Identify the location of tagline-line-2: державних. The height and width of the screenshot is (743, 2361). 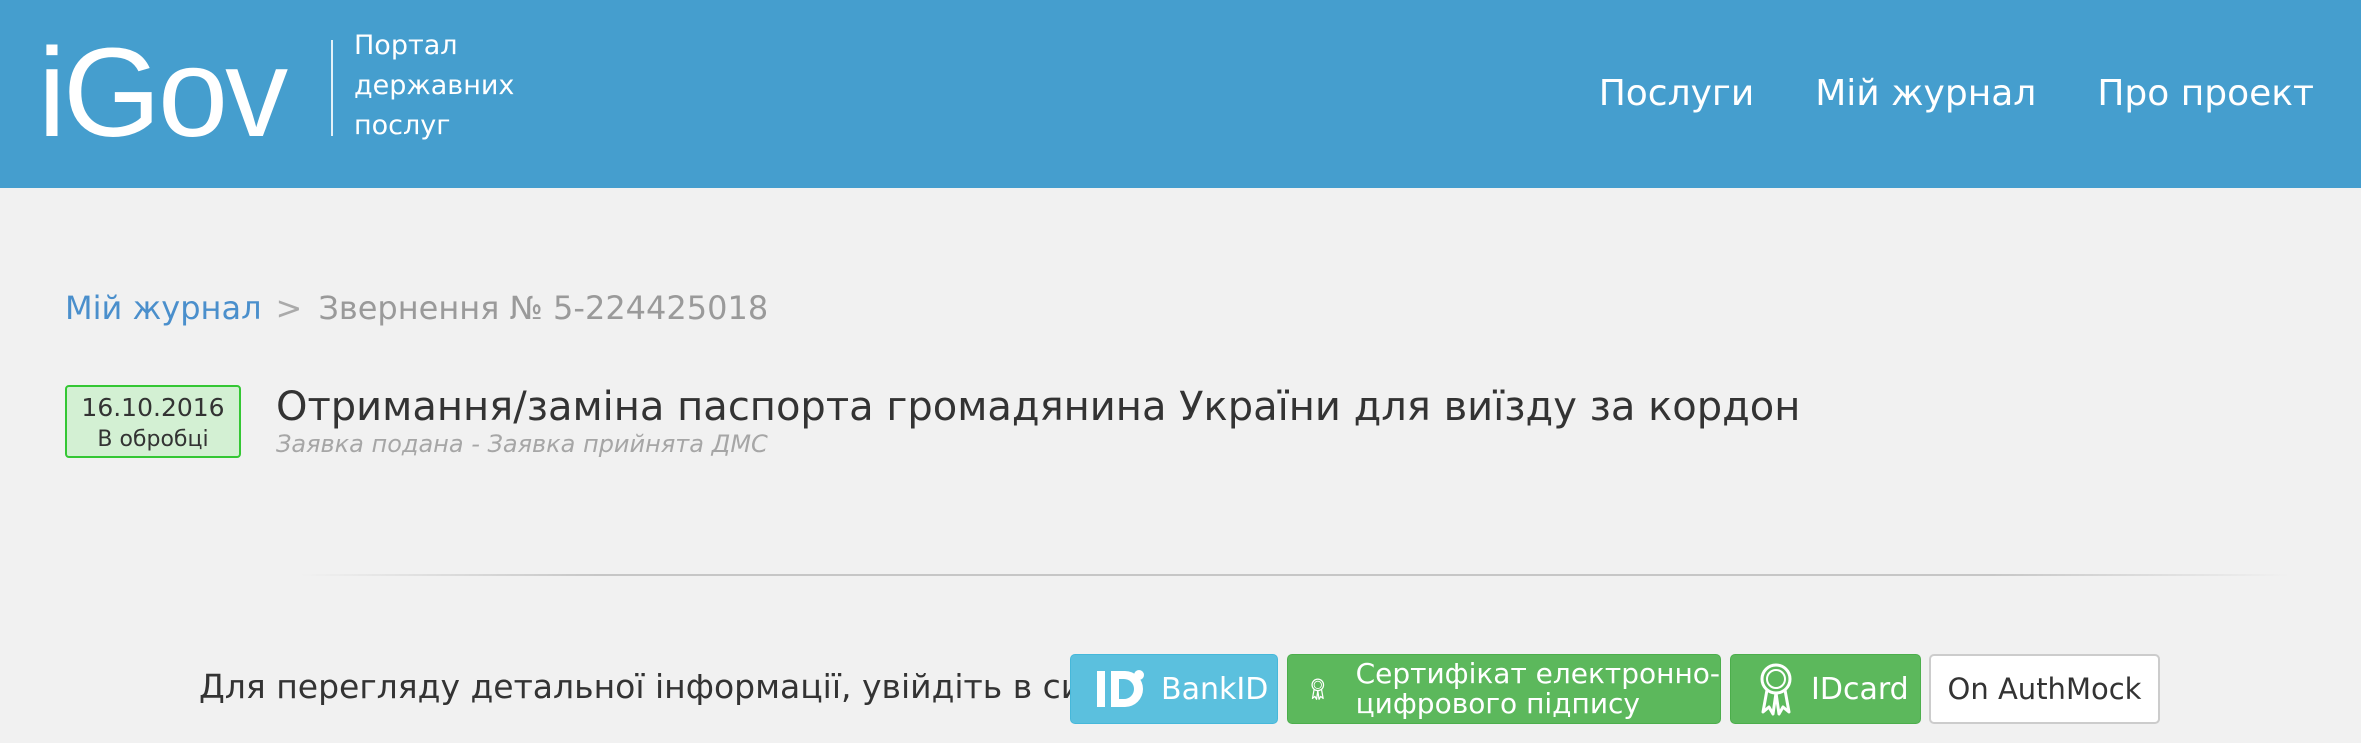
(434, 85).